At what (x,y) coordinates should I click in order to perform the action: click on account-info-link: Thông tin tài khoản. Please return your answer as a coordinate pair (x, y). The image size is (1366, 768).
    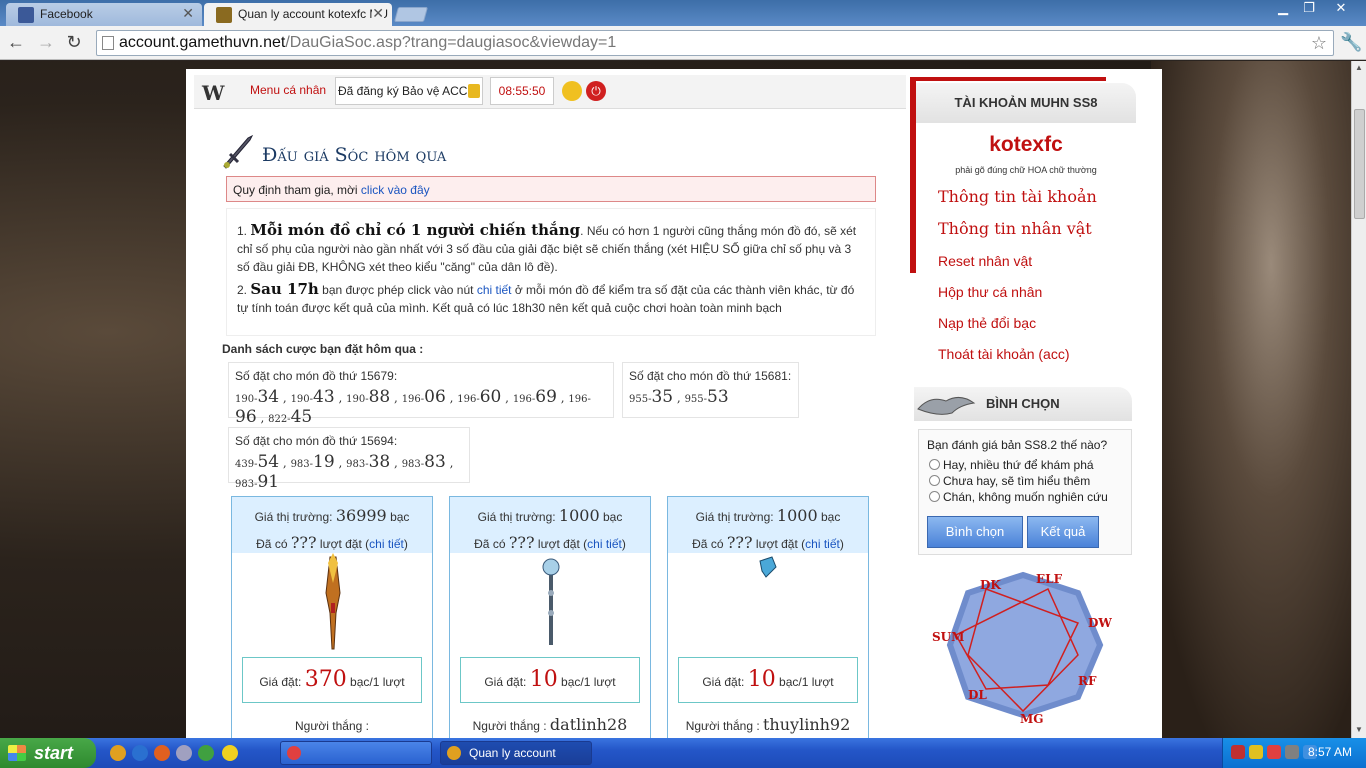
    Looking at the image, I should click on (1017, 196).